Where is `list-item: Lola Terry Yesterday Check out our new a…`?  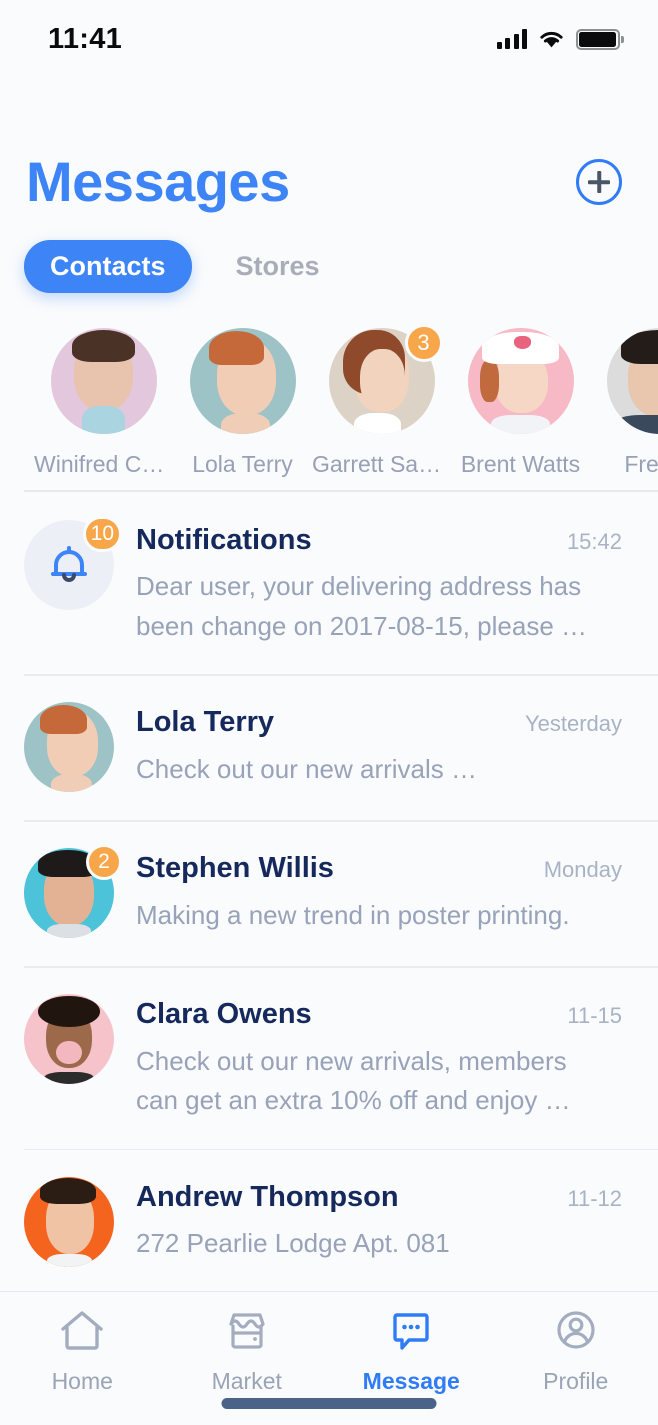 list-item: Lola Terry Yesterday Check out our new a… is located at coordinates (329, 747).